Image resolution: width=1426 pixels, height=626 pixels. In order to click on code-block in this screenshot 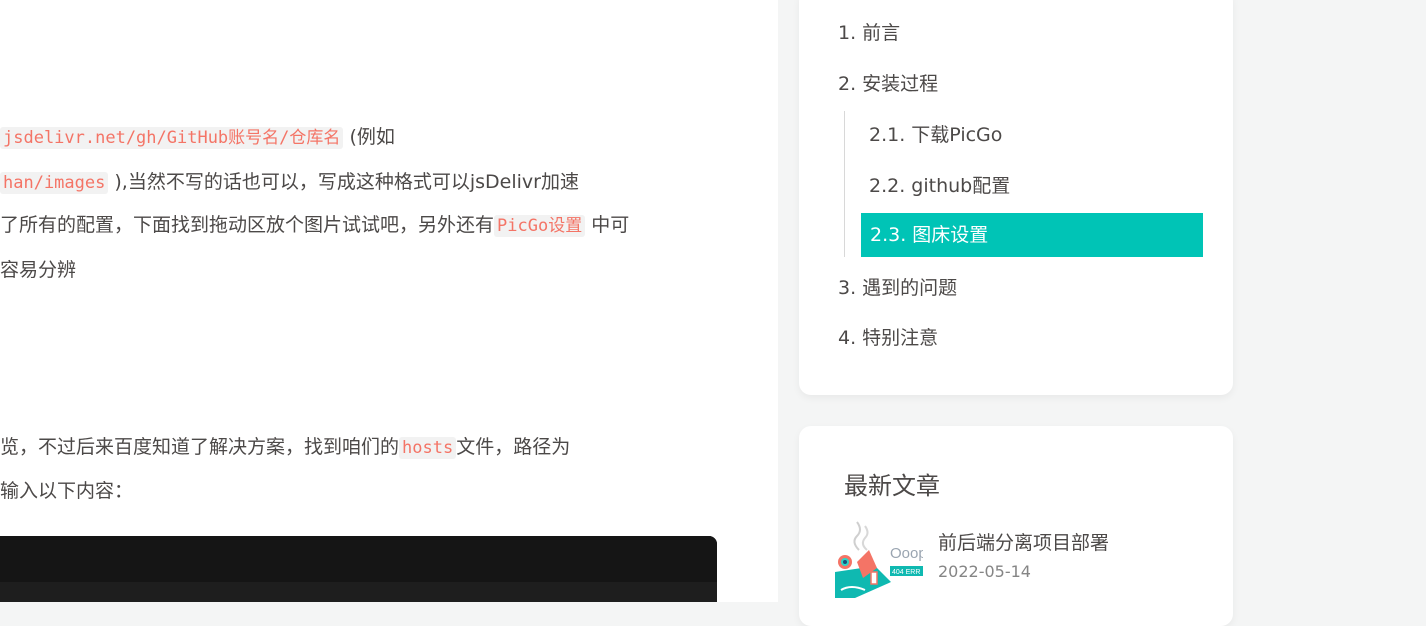, I will do `click(358, 569)`.